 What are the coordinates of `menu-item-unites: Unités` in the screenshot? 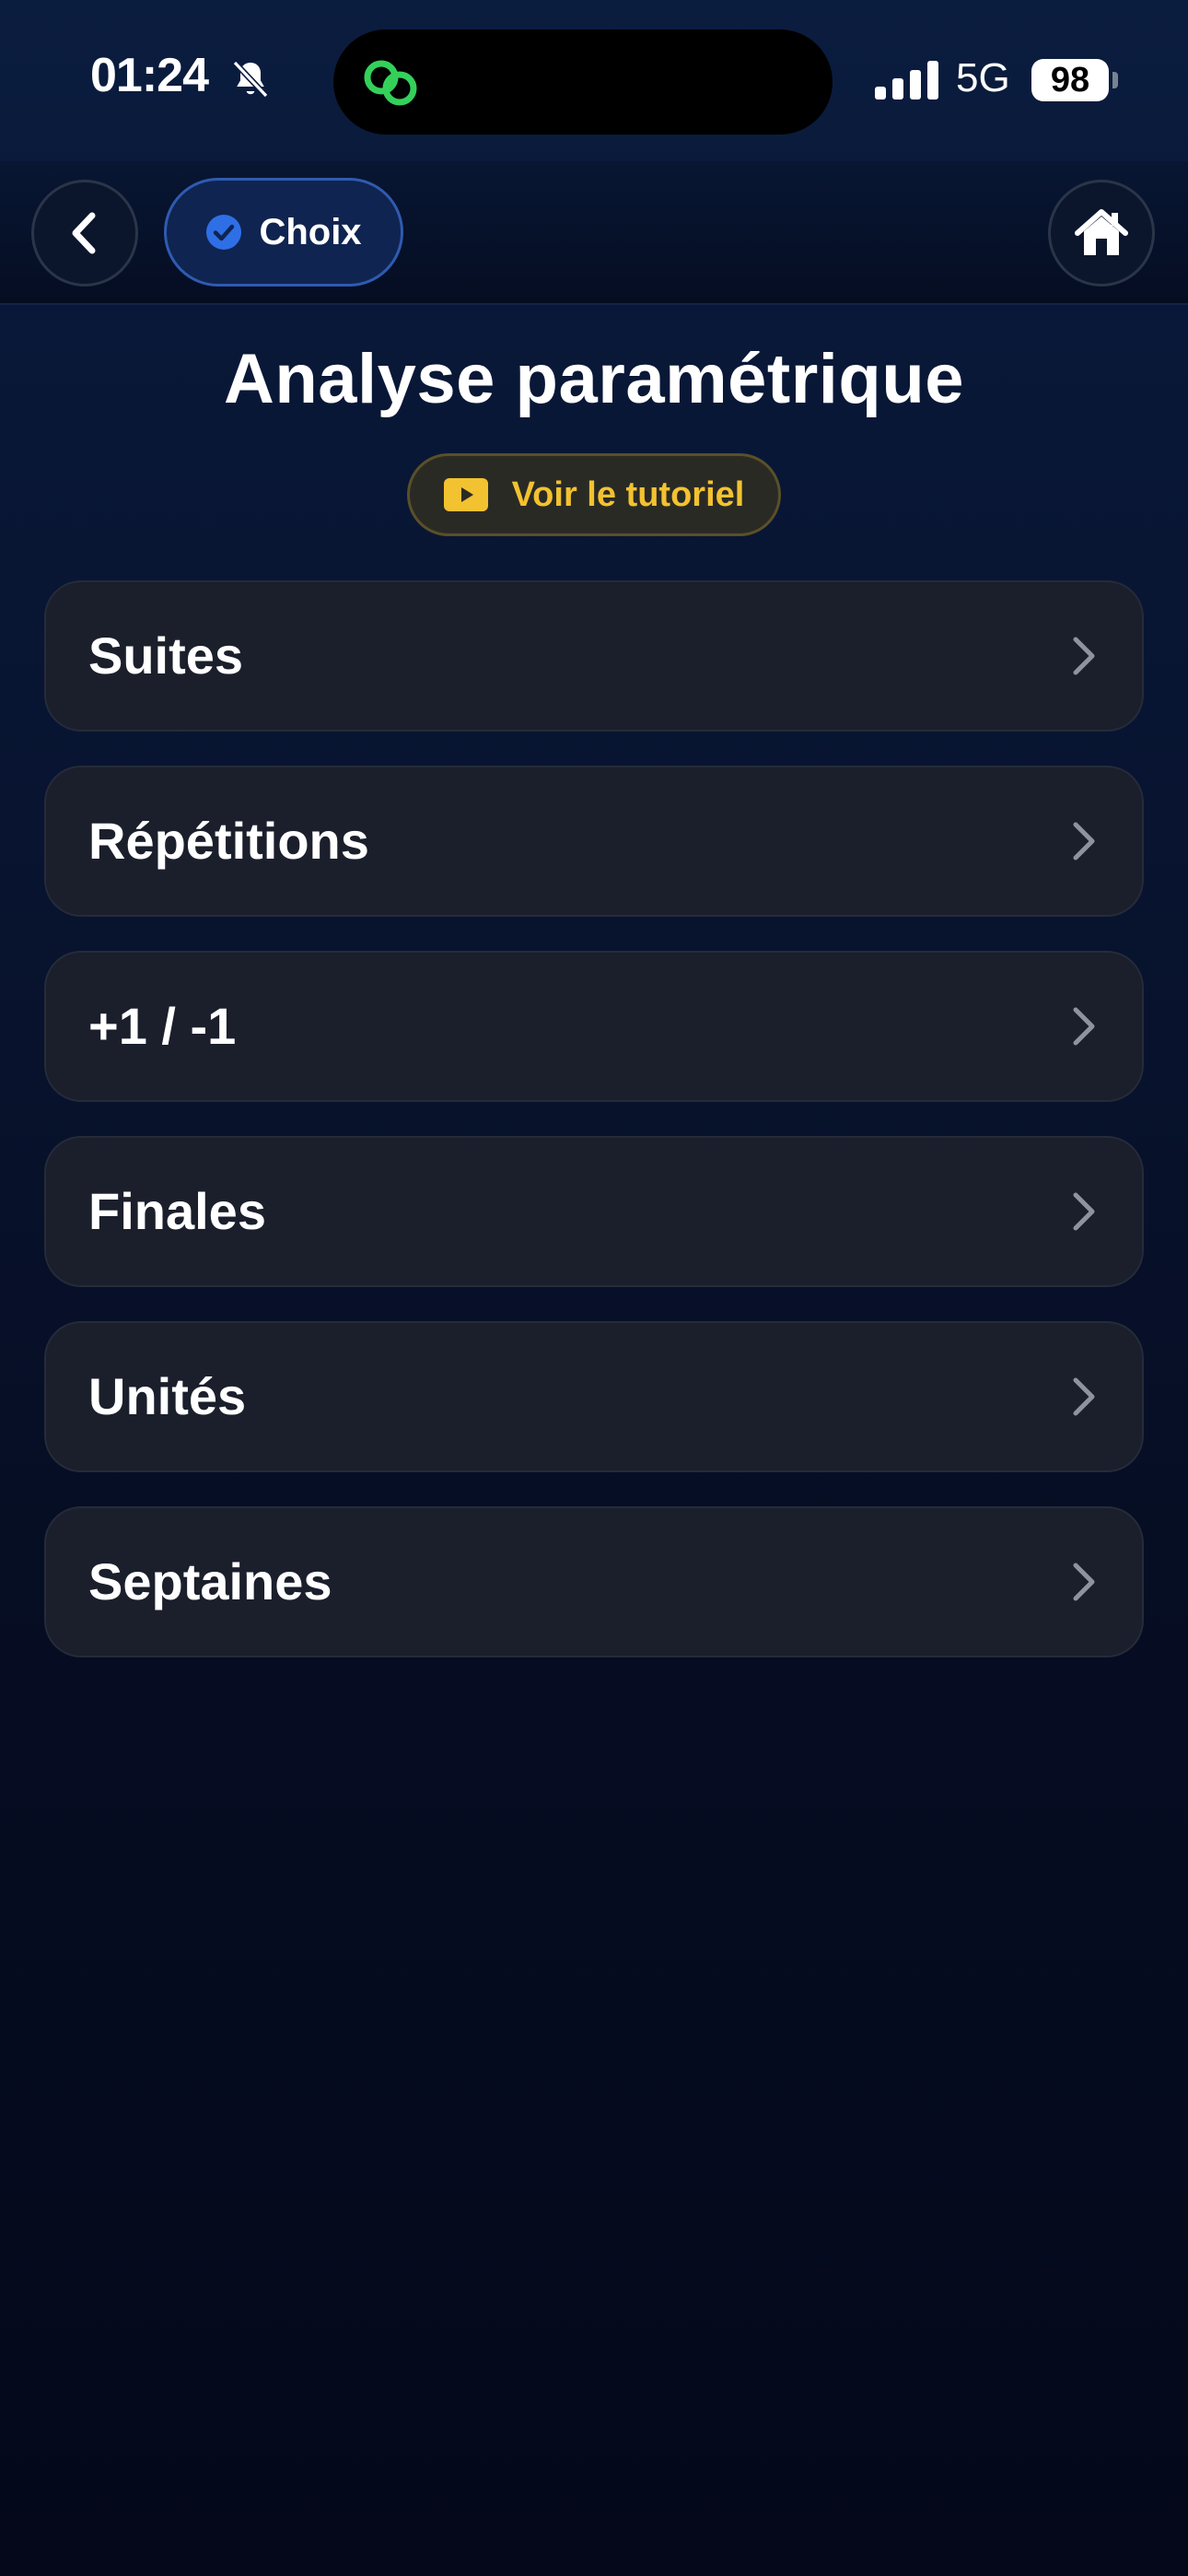 It's located at (594, 1396).